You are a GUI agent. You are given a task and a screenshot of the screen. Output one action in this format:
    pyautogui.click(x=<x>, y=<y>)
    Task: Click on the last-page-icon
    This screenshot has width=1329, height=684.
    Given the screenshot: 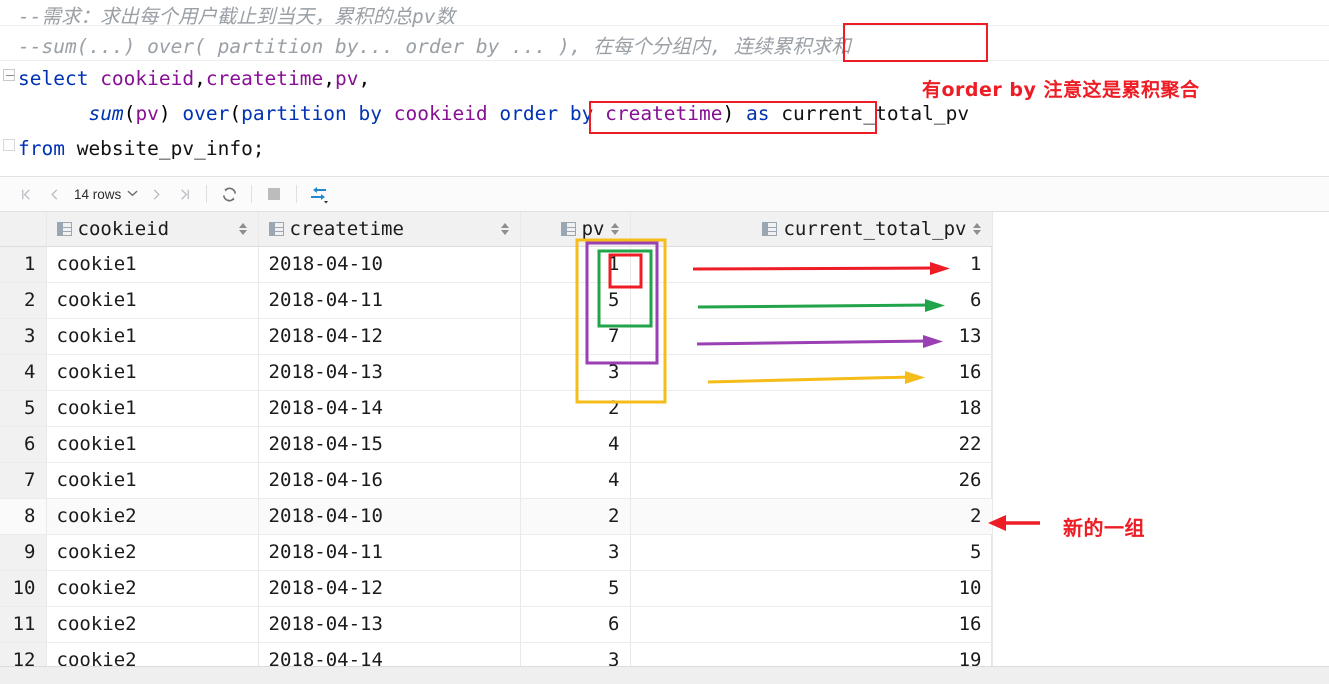 What is the action you would take?
    pyautogui.click(x=184, y=194)
    